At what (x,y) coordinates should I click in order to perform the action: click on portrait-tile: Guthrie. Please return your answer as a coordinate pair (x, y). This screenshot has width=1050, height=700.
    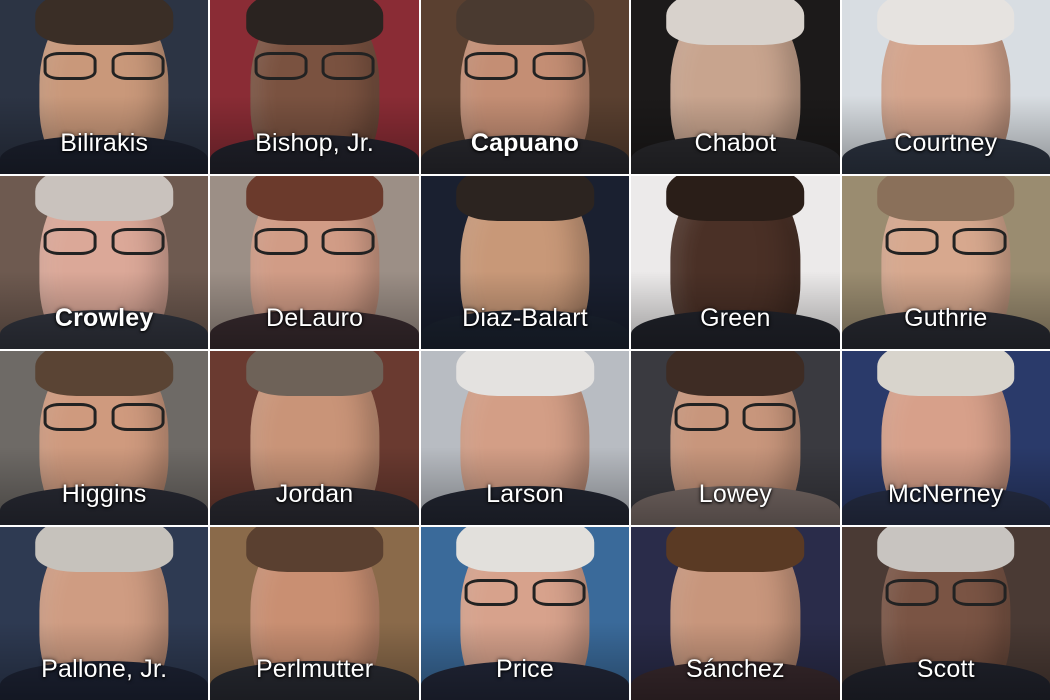
    Looking at the image, I should click on (945, 262).